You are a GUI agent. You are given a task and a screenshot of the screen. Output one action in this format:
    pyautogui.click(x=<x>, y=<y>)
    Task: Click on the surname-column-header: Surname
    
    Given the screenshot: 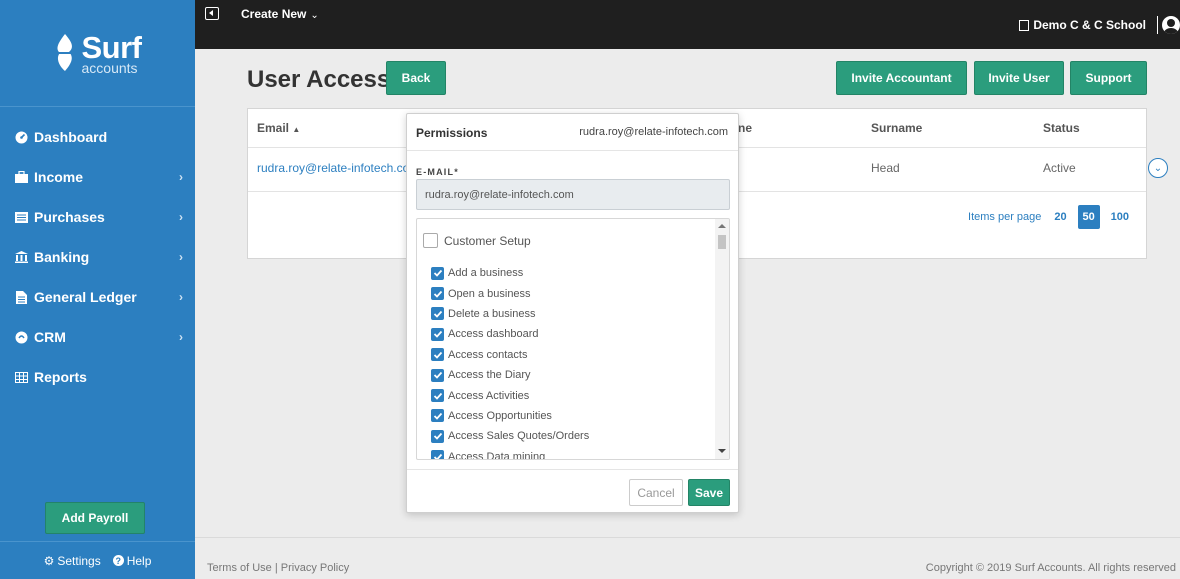 What is the action you would take?
    pyautogui.click(x=896, y=128)
    